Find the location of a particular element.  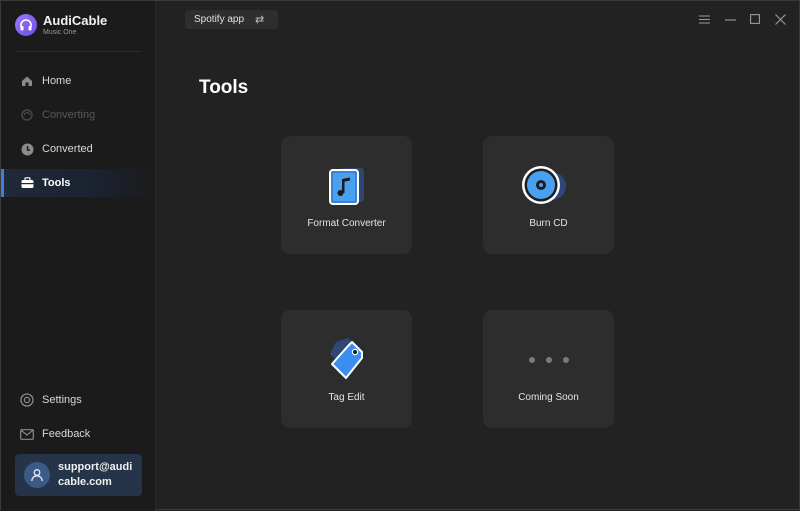

sidebar-item-tools: Tools is located at coordinates (78, 183).